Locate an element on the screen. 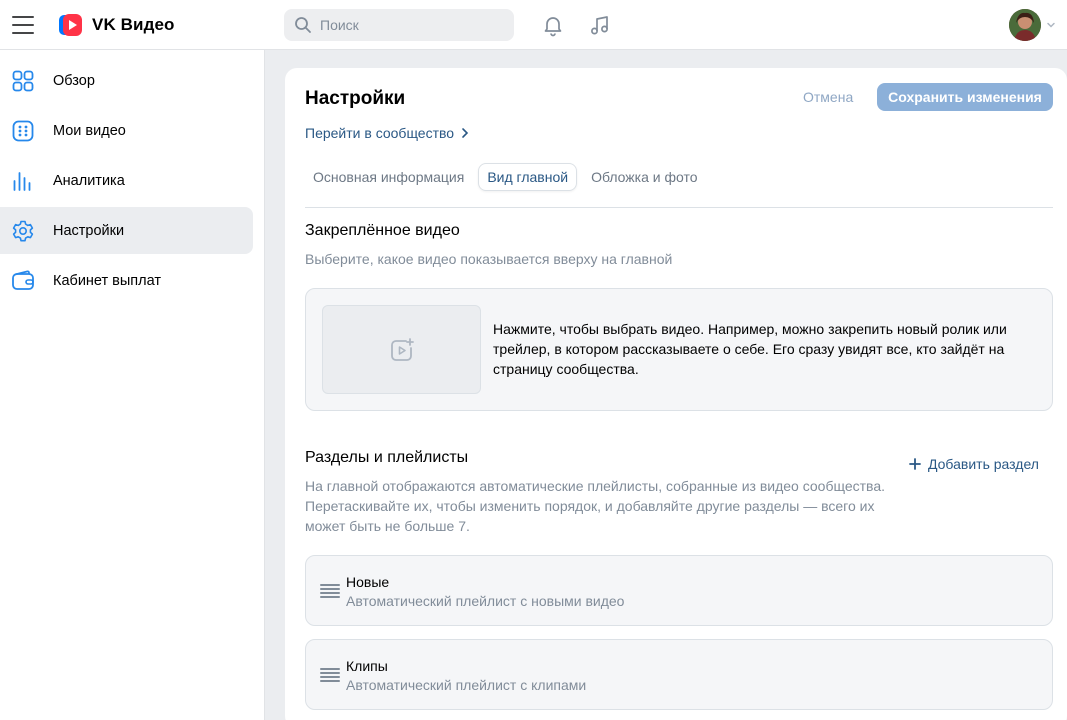 This screenshot has height=720, width=1067. music-icon is located at coordinates (600, 25).